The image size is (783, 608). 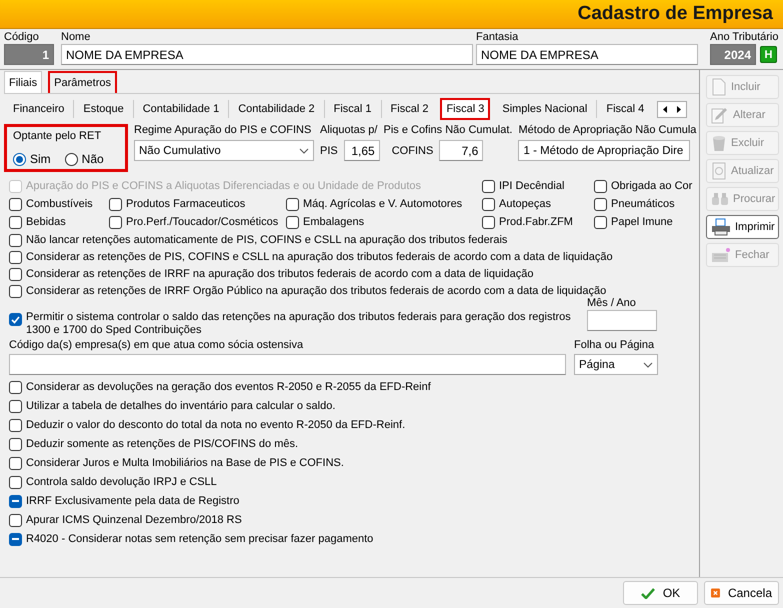 I want to click on checkbox-label: Máq. Agrícolas e V. Automotores, so click(x=382, y=204).